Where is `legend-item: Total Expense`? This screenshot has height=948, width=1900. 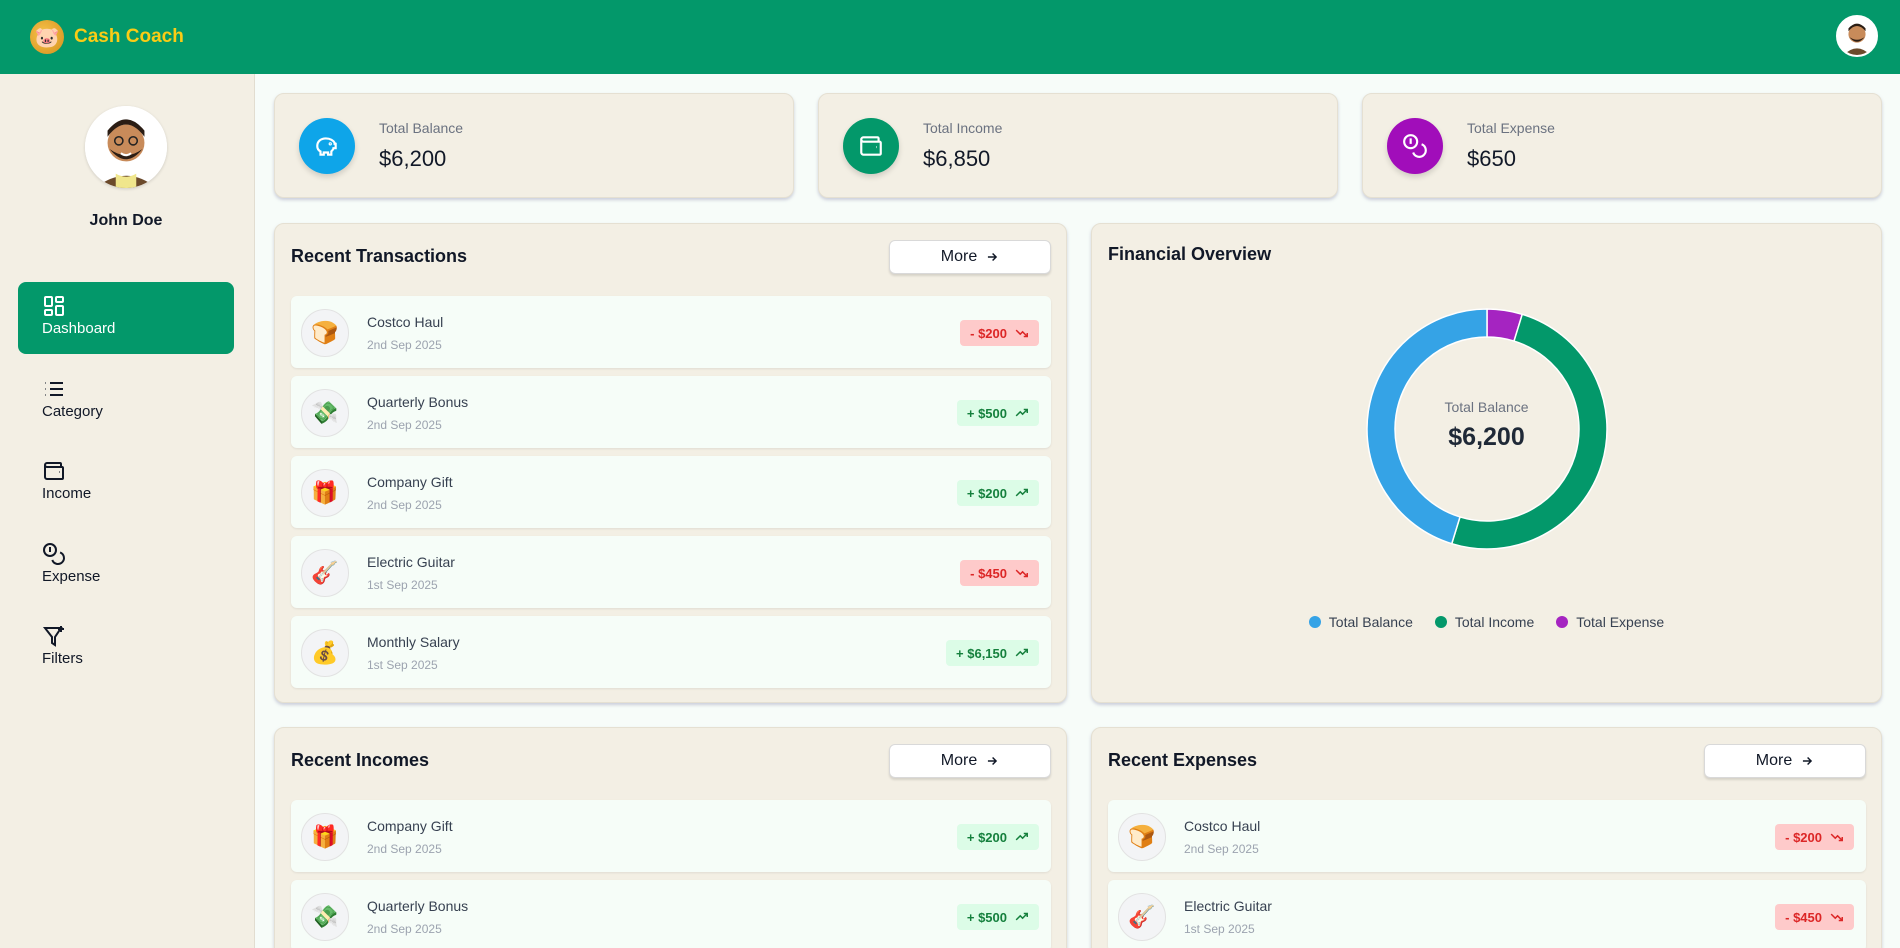
legend-item: Total Expense is located at coordinates (1610, 622).